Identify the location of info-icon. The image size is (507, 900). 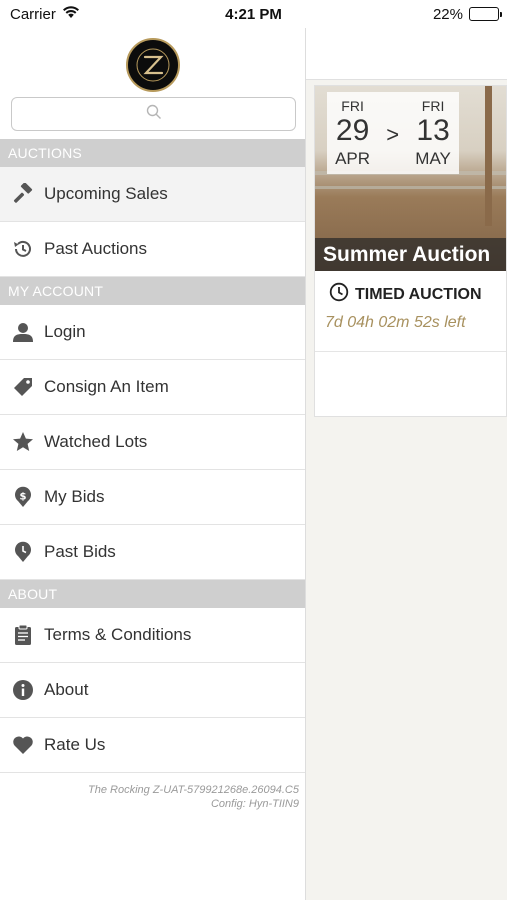
(23, 690).